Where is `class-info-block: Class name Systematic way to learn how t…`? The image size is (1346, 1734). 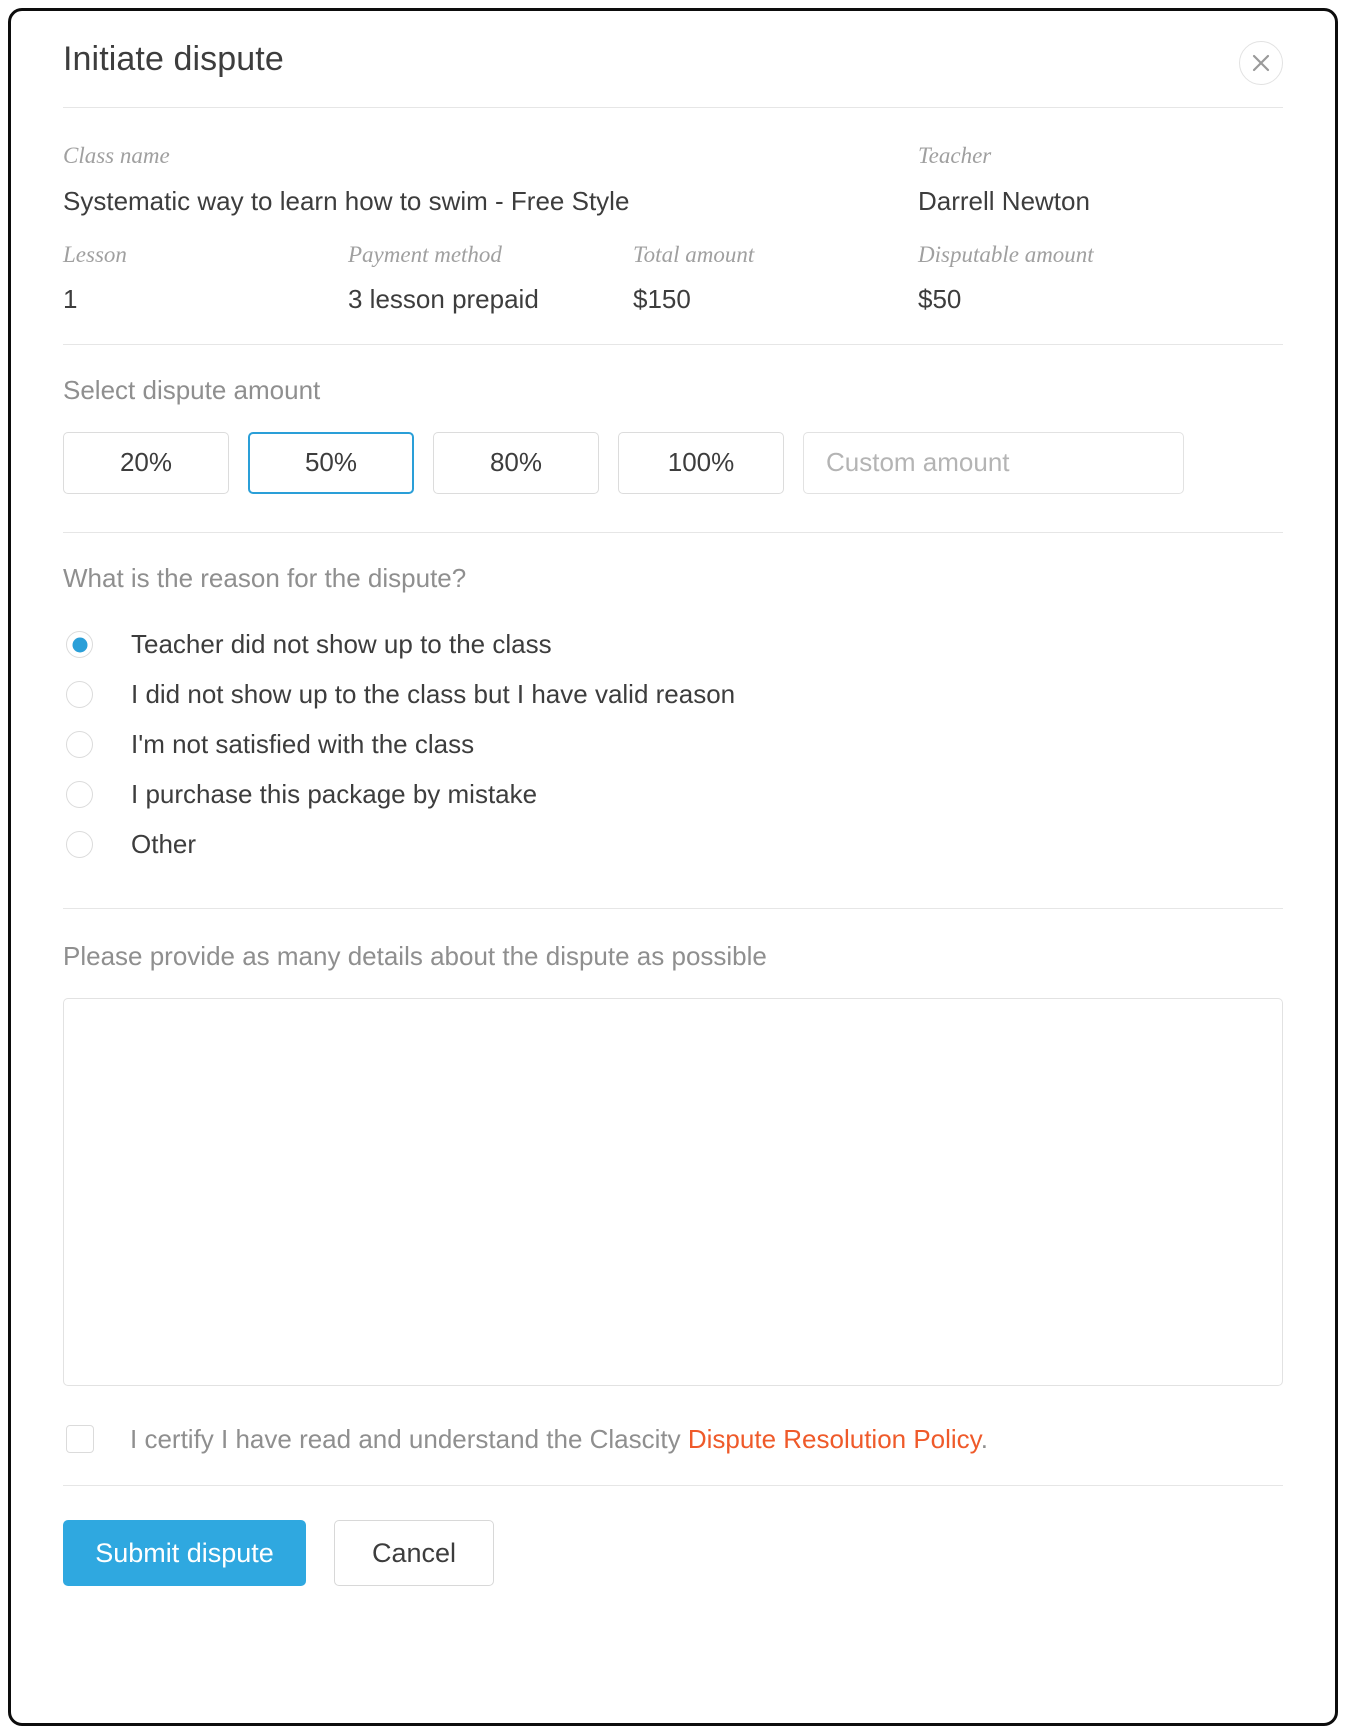
class-info-block: Class name Systematic way to learn how t… is located at coordinates (673, 226).